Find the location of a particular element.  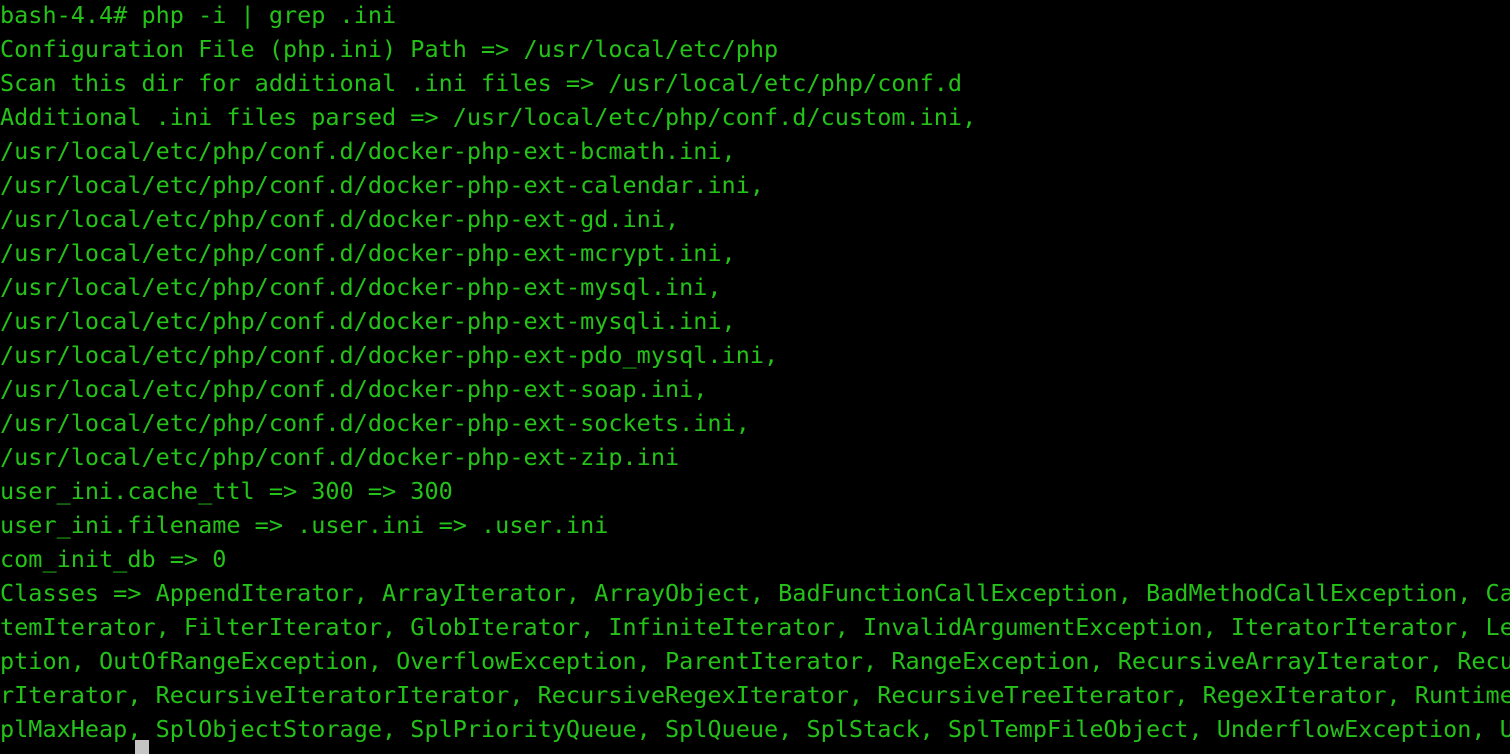

terminal-line: user_ini.cache_ttl => 300 => 300 is located at coordinates (226, 491).